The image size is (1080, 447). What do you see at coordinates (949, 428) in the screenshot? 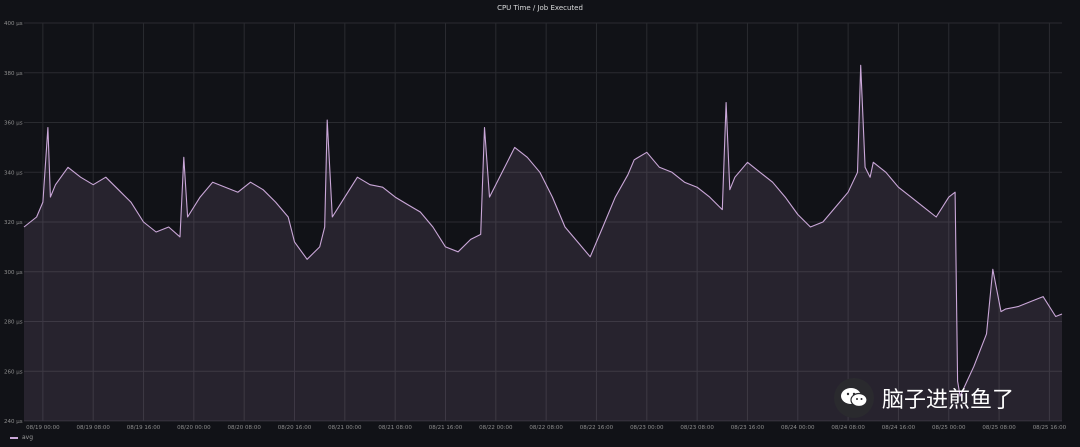
I see `x-tick-label: 08/25 00:00` at bounding box center [949, 428].